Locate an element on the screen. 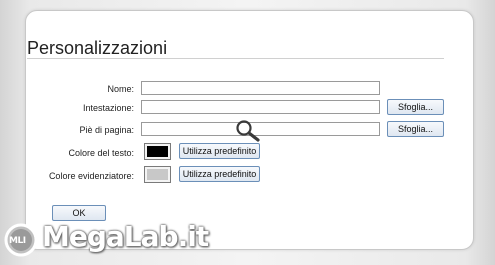 The width and height of the screenshot is (495, 265). section-title: Personalizzazioni is located at coordinates (97, 48).